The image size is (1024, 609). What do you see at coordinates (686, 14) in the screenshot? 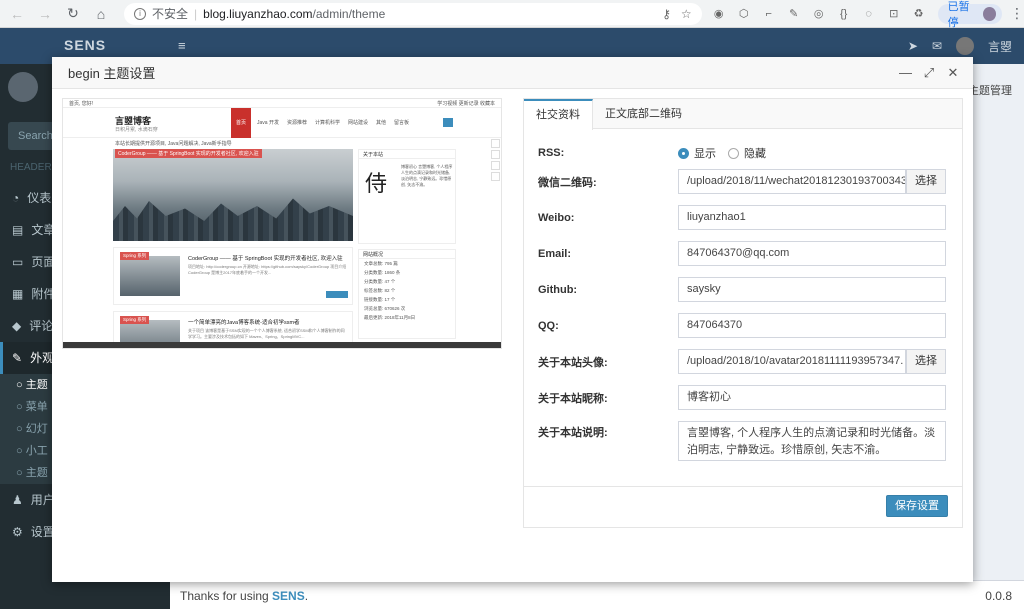
I see `star-icon: ☆` at bounding box center [686, 14].